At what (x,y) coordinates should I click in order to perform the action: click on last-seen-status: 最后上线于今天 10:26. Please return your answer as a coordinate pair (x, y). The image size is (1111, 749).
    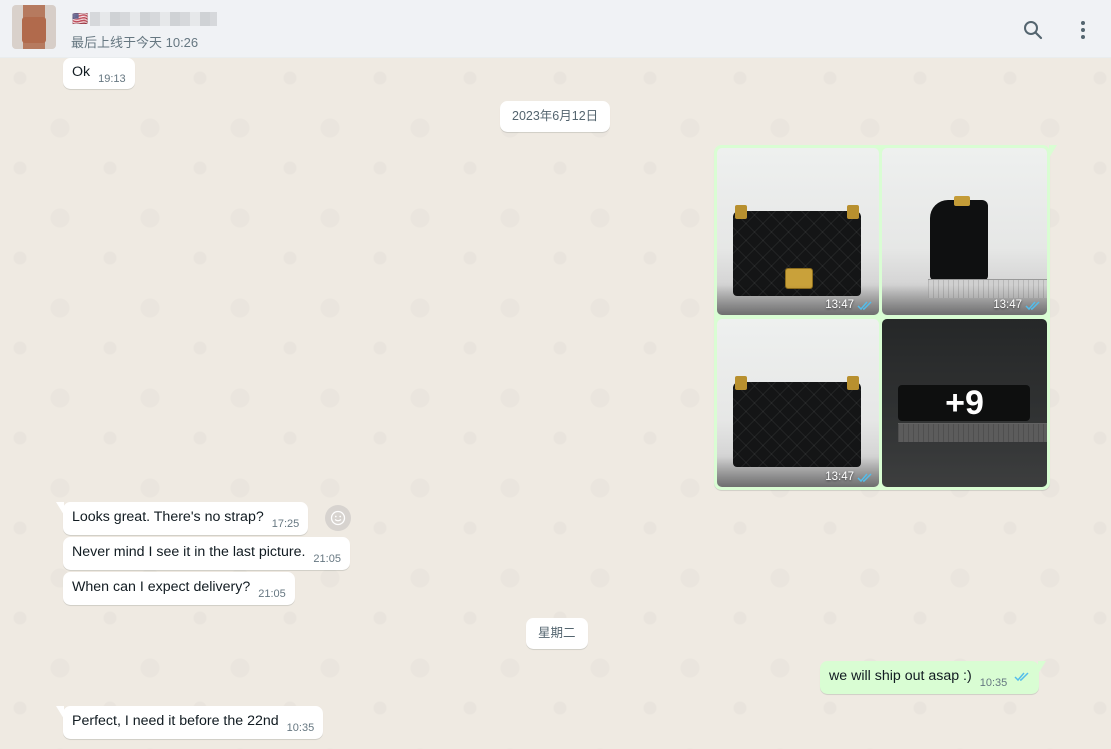
    Looking at the image, I should click on (135, 42).